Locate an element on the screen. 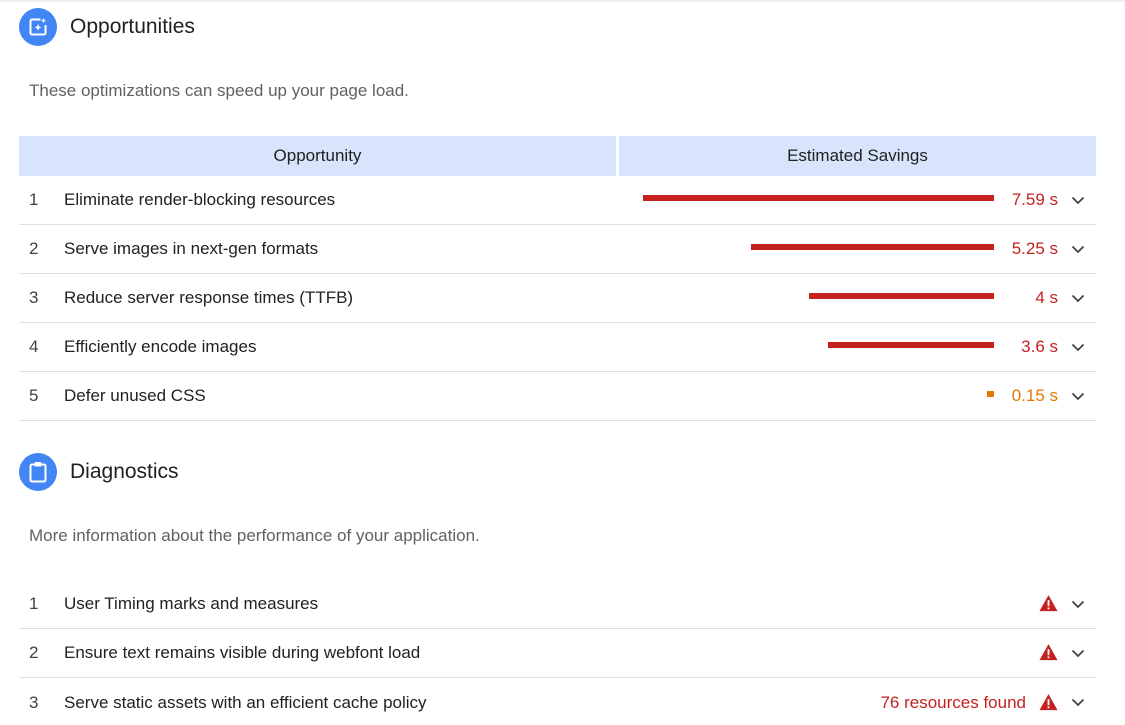 This screenshot has height=725, width=1125. savings-value: 5.25 s is located at coordinates (1034, 248).